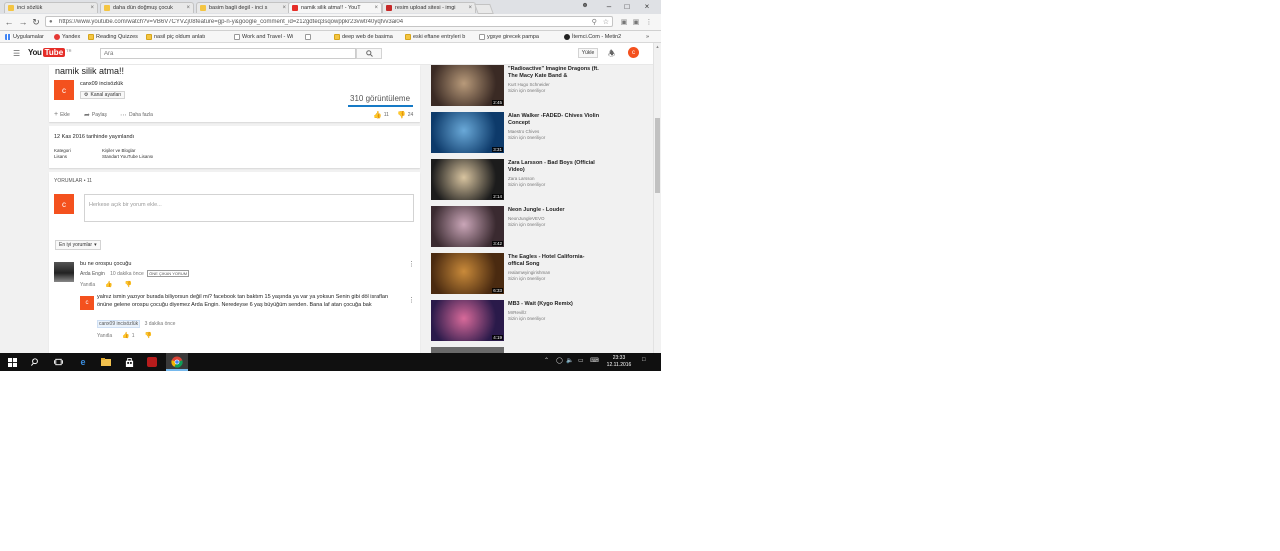  What do you see at coordinates (16, 53) in the screenshot?
I see `menu-icon: ☰` at bounding box center [16, 53].